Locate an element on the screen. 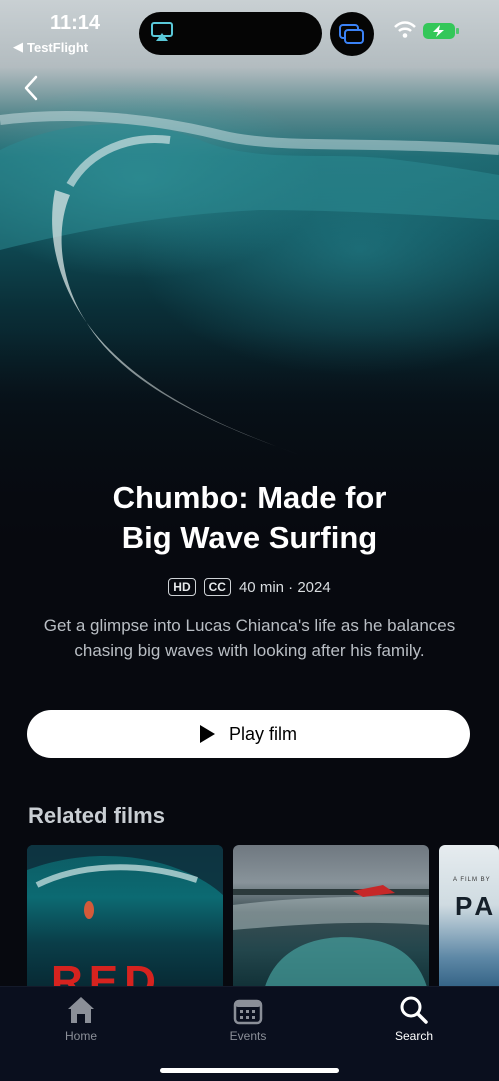  screen-mirroring-indicator is located at coordinates (352, 34).